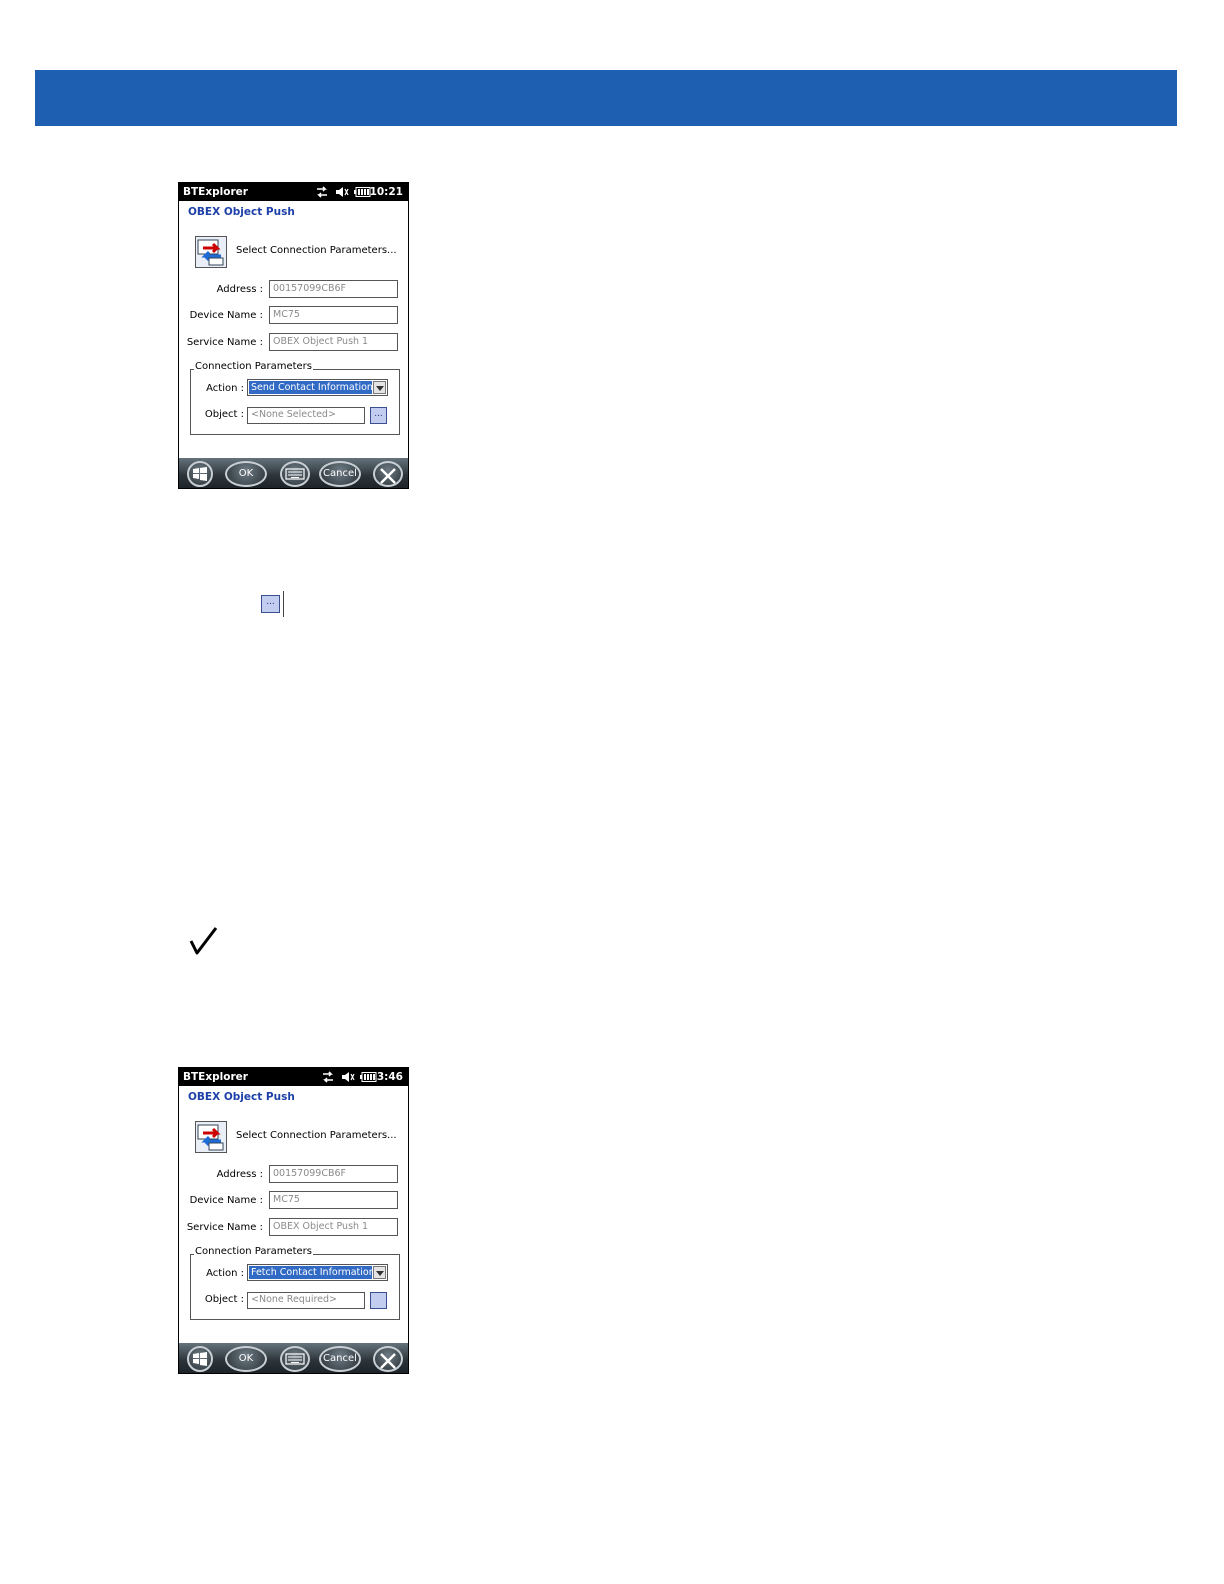  Describe the element at coordinates (378, 1300) in the screenshot. I see `browse-button-disabled` at that location.